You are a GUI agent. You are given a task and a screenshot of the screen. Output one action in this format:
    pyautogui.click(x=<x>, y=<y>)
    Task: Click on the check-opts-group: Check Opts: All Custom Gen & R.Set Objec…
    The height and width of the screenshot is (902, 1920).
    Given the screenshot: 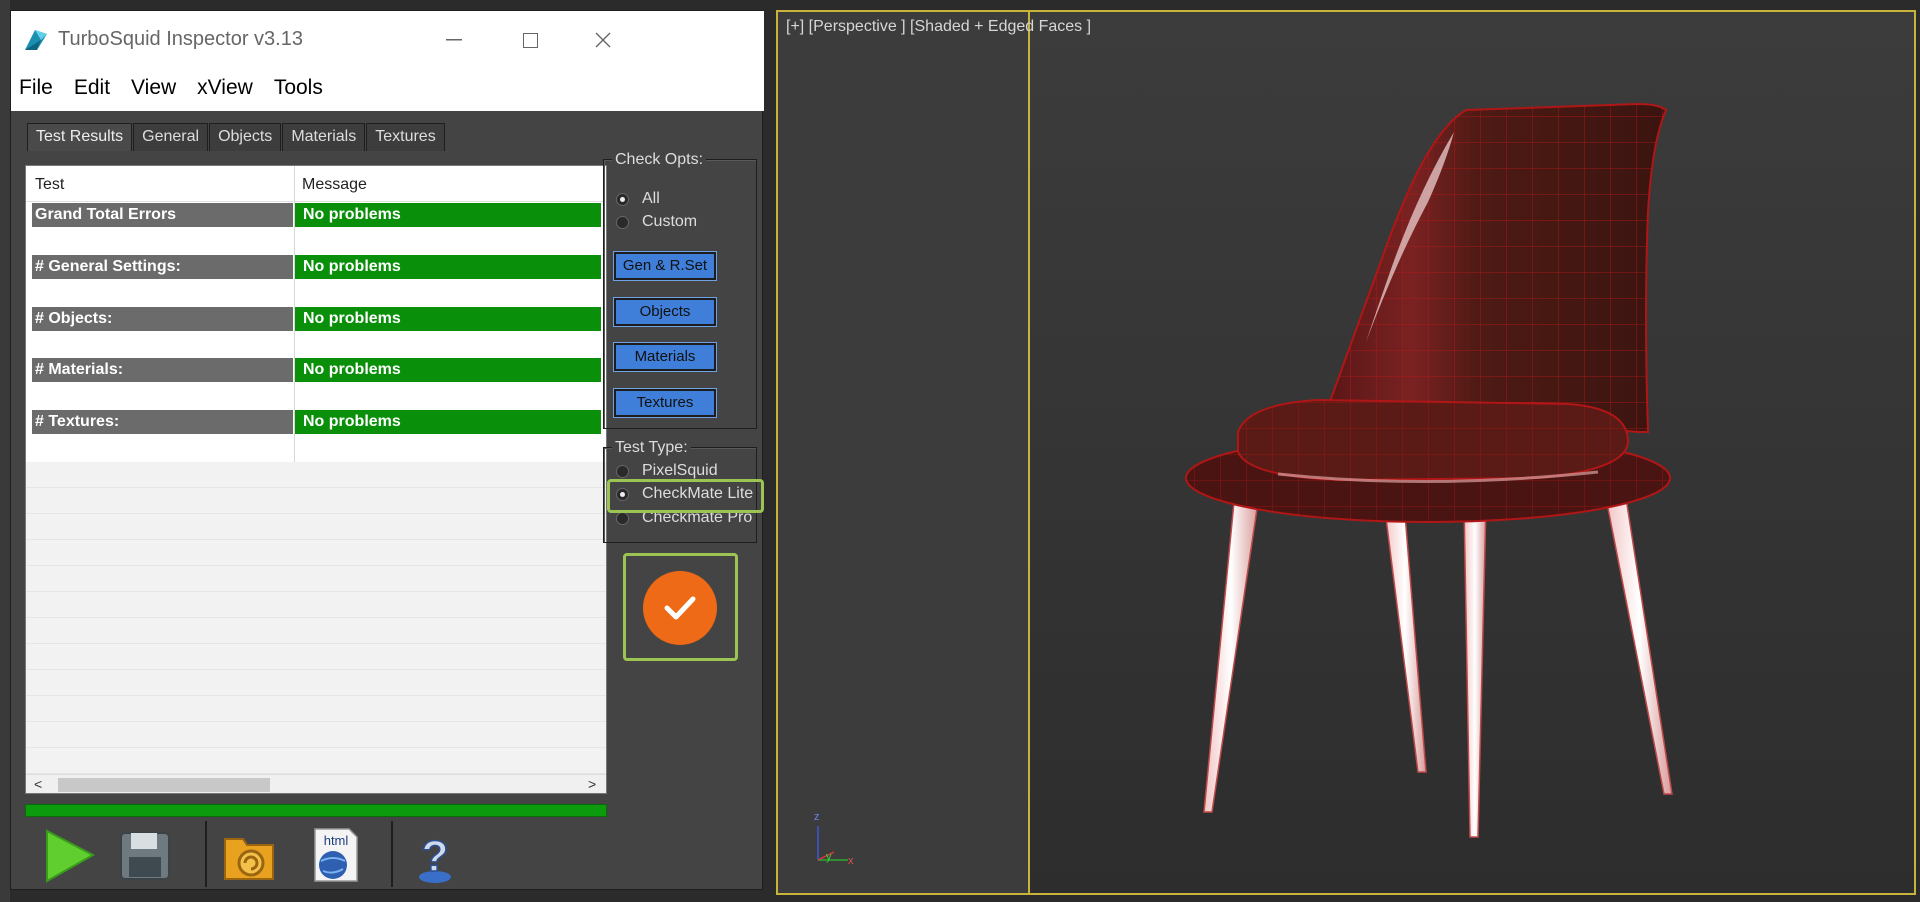 What is the action you would take?
    pyautogui.click(x=680, y=290)
    